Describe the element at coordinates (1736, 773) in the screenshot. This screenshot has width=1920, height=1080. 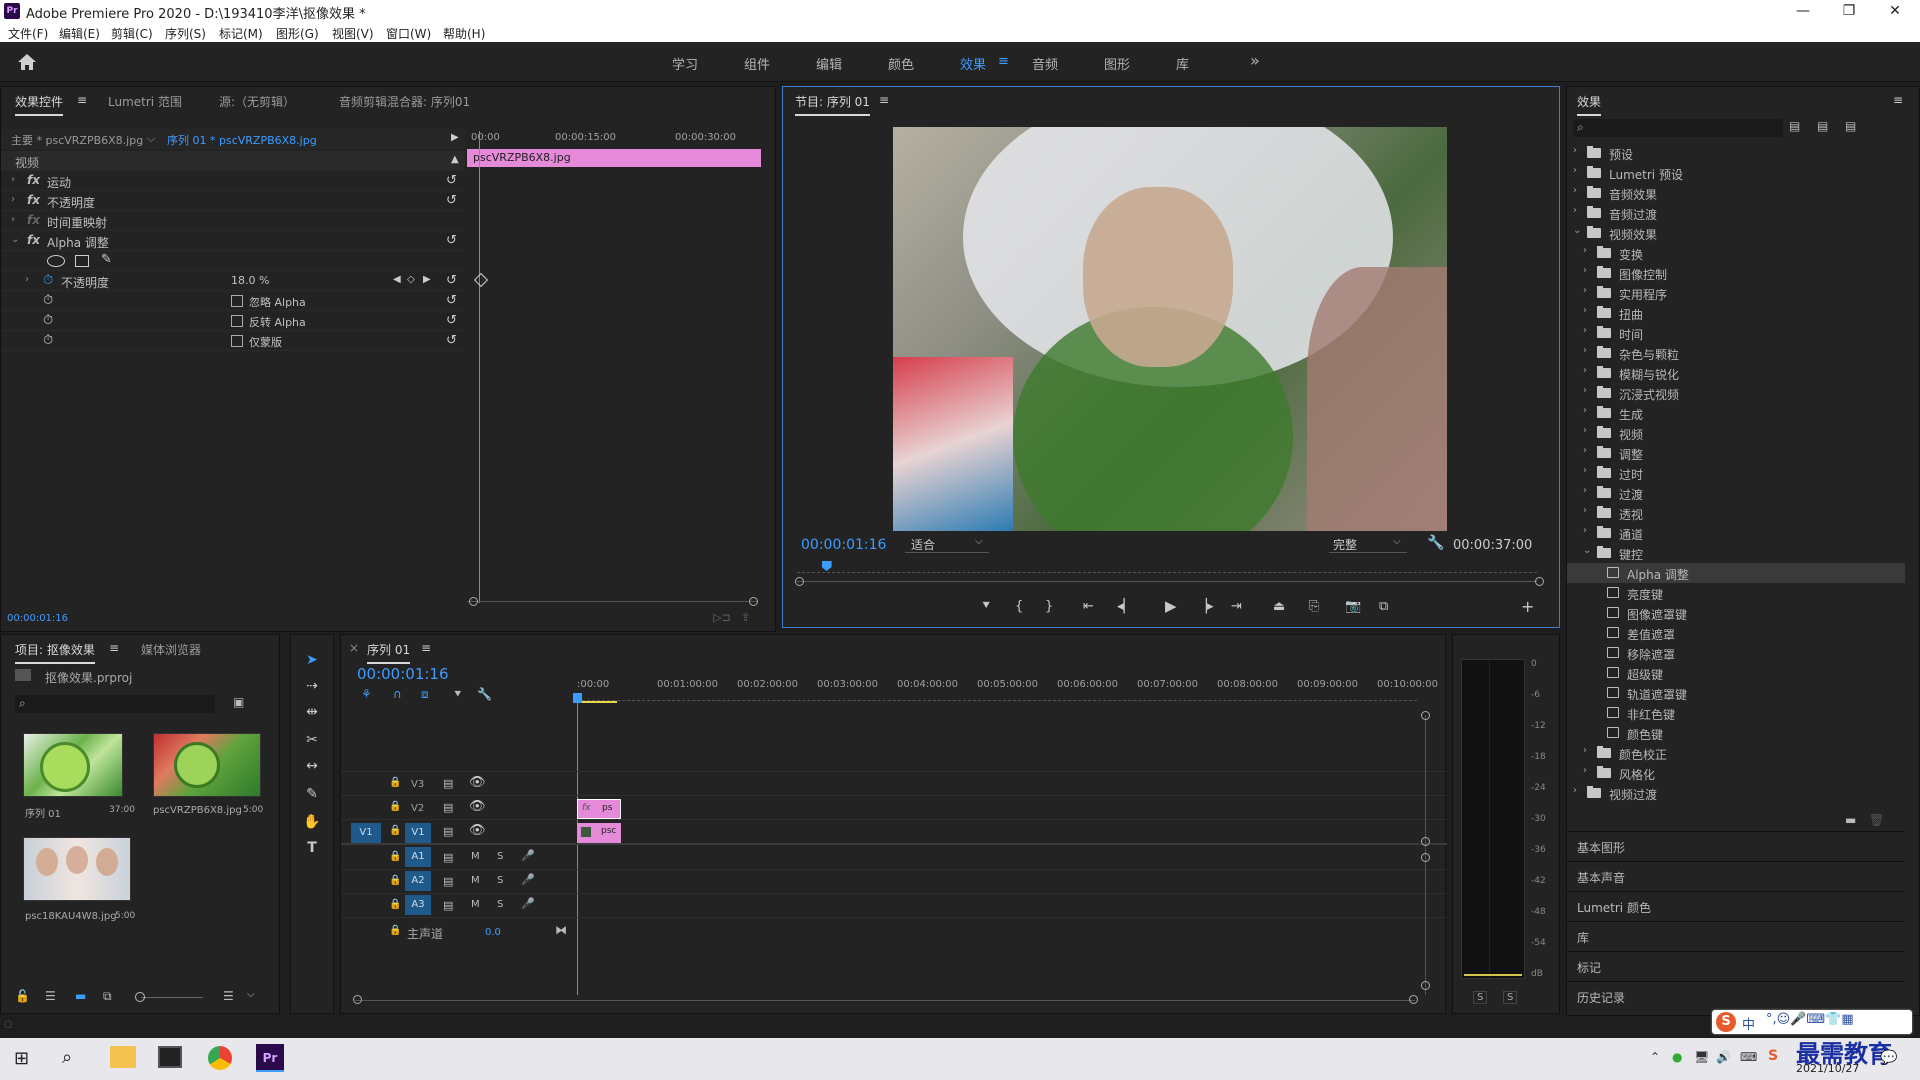
I see `effects-tree-item: › 风格化` at that location.